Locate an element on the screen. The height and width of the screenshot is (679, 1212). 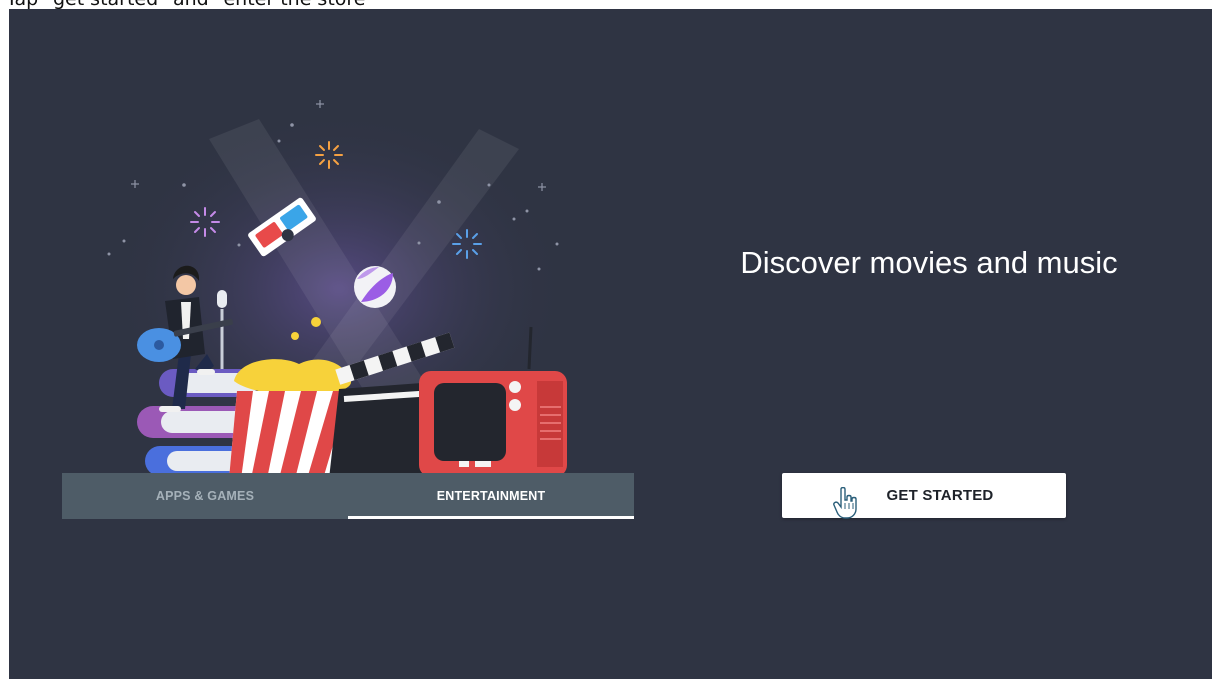
get-started-label: GET STARTED is located at coordinates (940, 495).